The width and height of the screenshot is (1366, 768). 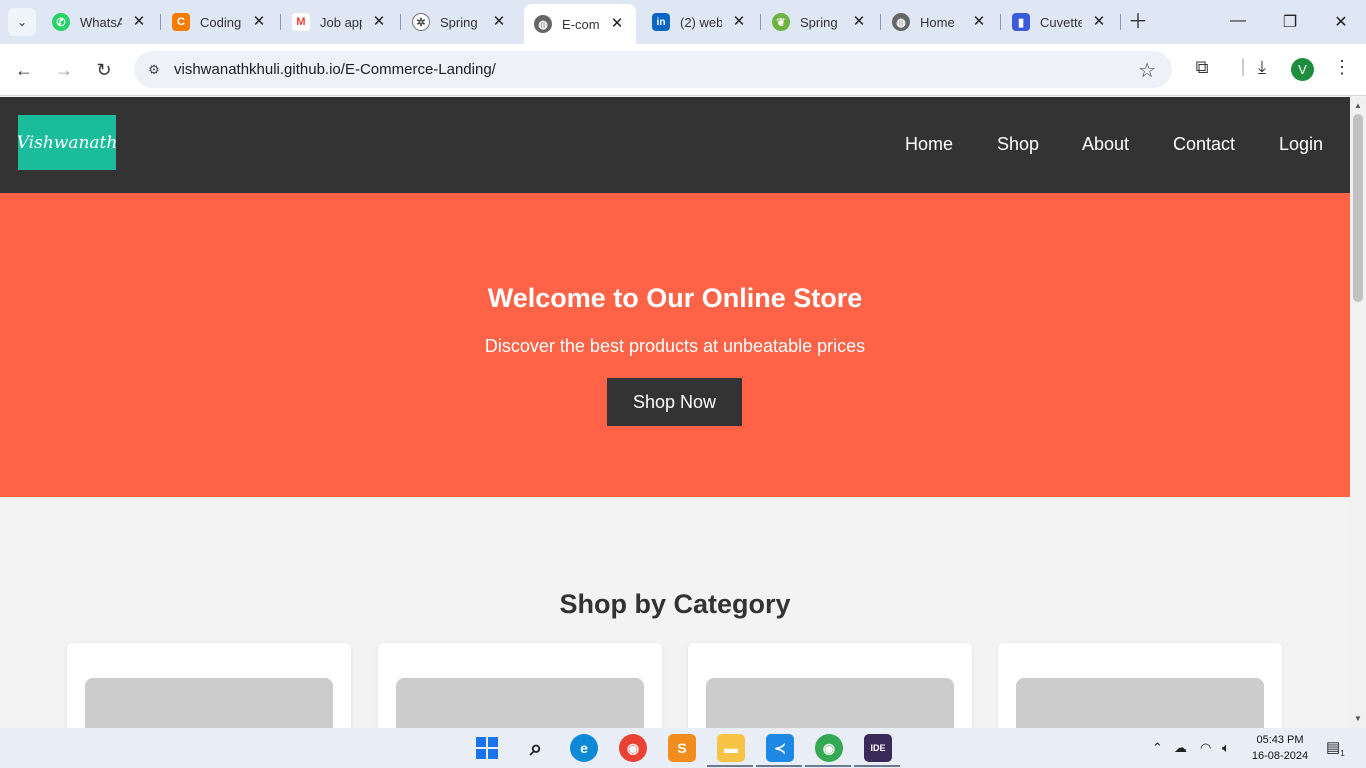 I want to click on clock-time: 05:43 PM, so click(x=1280, y=740).